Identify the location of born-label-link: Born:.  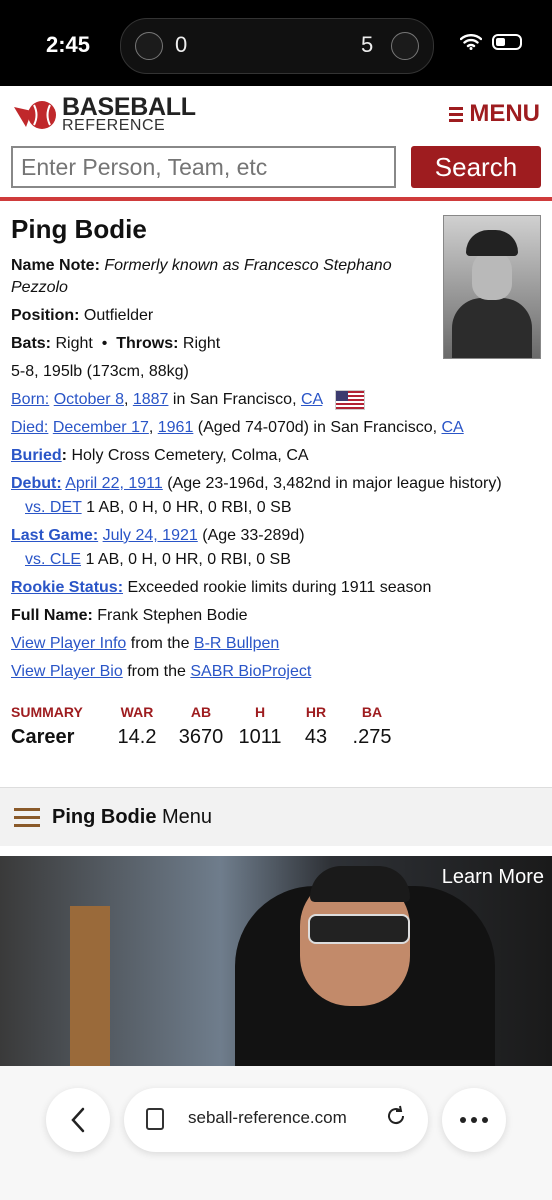
(30, 399).